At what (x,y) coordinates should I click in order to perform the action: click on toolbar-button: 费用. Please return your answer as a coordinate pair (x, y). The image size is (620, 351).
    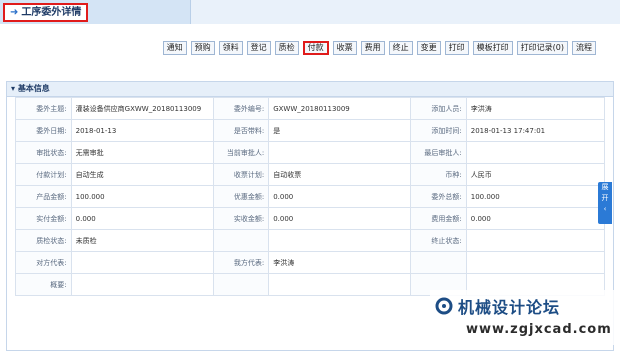
    Looking at the image, I should click on (372, 48).